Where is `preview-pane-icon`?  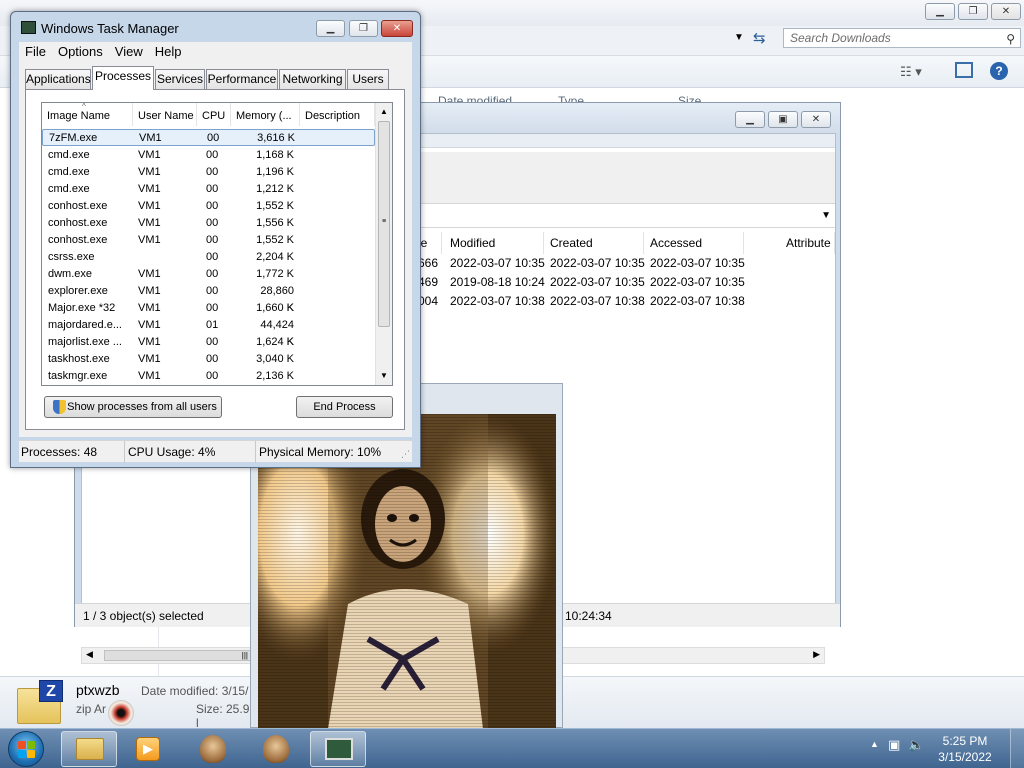
preview-pane-icon is located at coordinates (964, 70).